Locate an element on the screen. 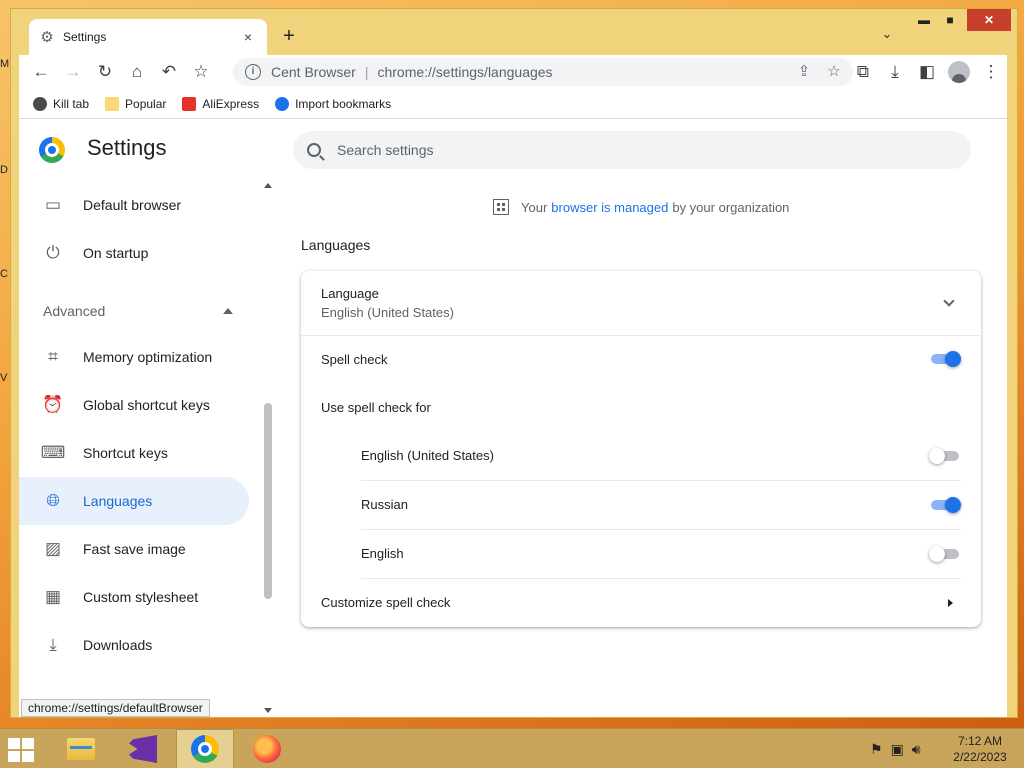 This screenshot has width=1024, height=768. managed-link: browser is managed is located at coordinates (609, 207).